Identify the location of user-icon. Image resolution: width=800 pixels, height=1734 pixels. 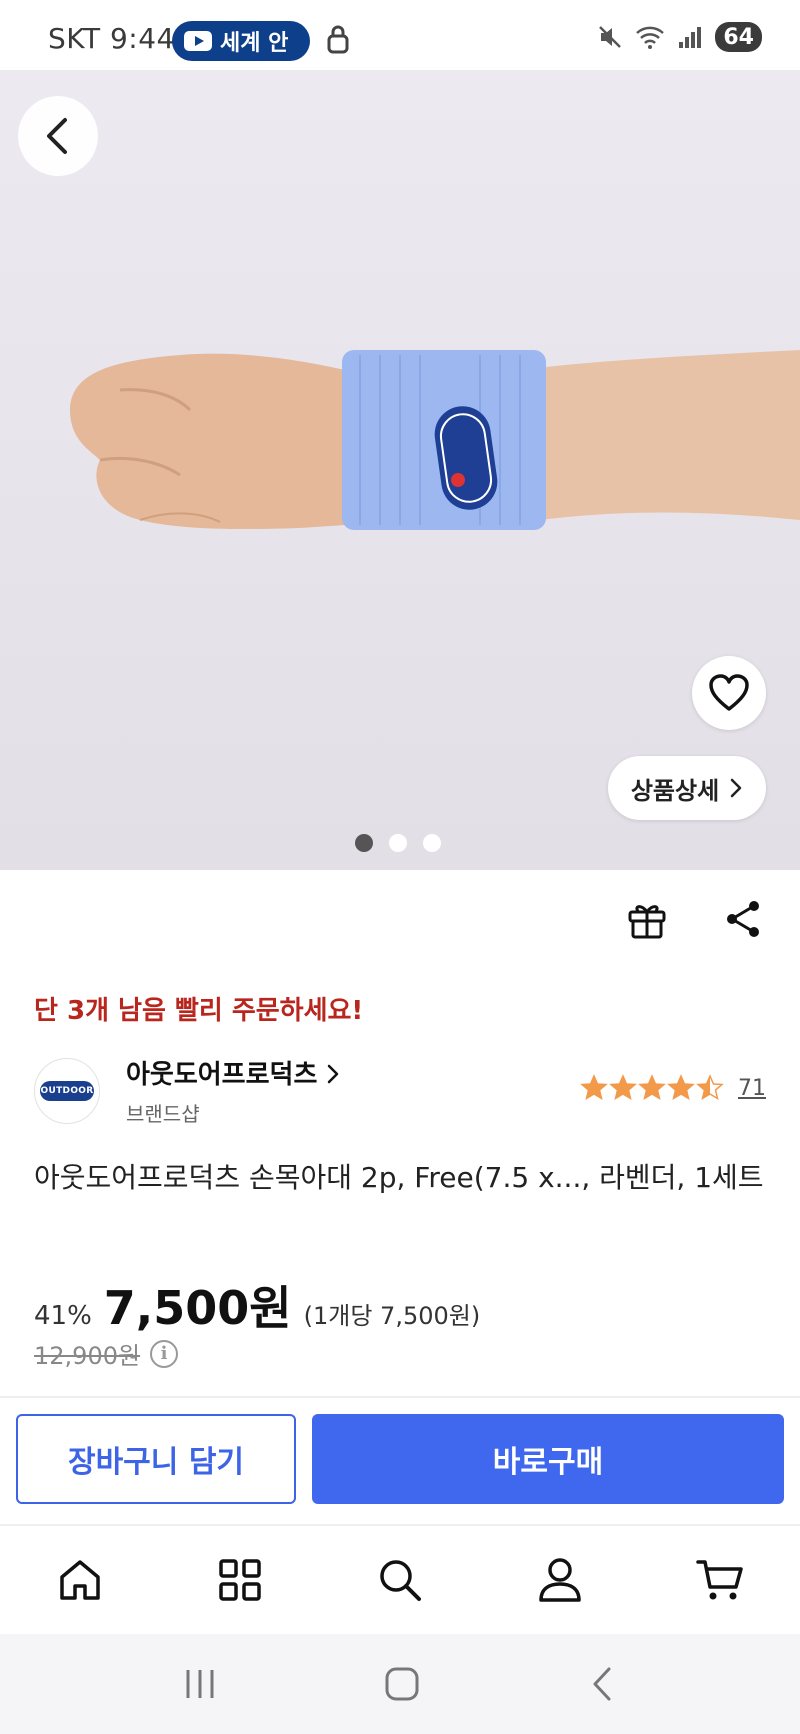
(560, 1580).